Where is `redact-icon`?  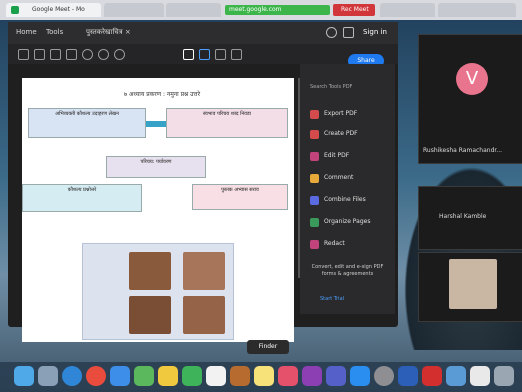 redact-icon is located at coordinates (314, 244).